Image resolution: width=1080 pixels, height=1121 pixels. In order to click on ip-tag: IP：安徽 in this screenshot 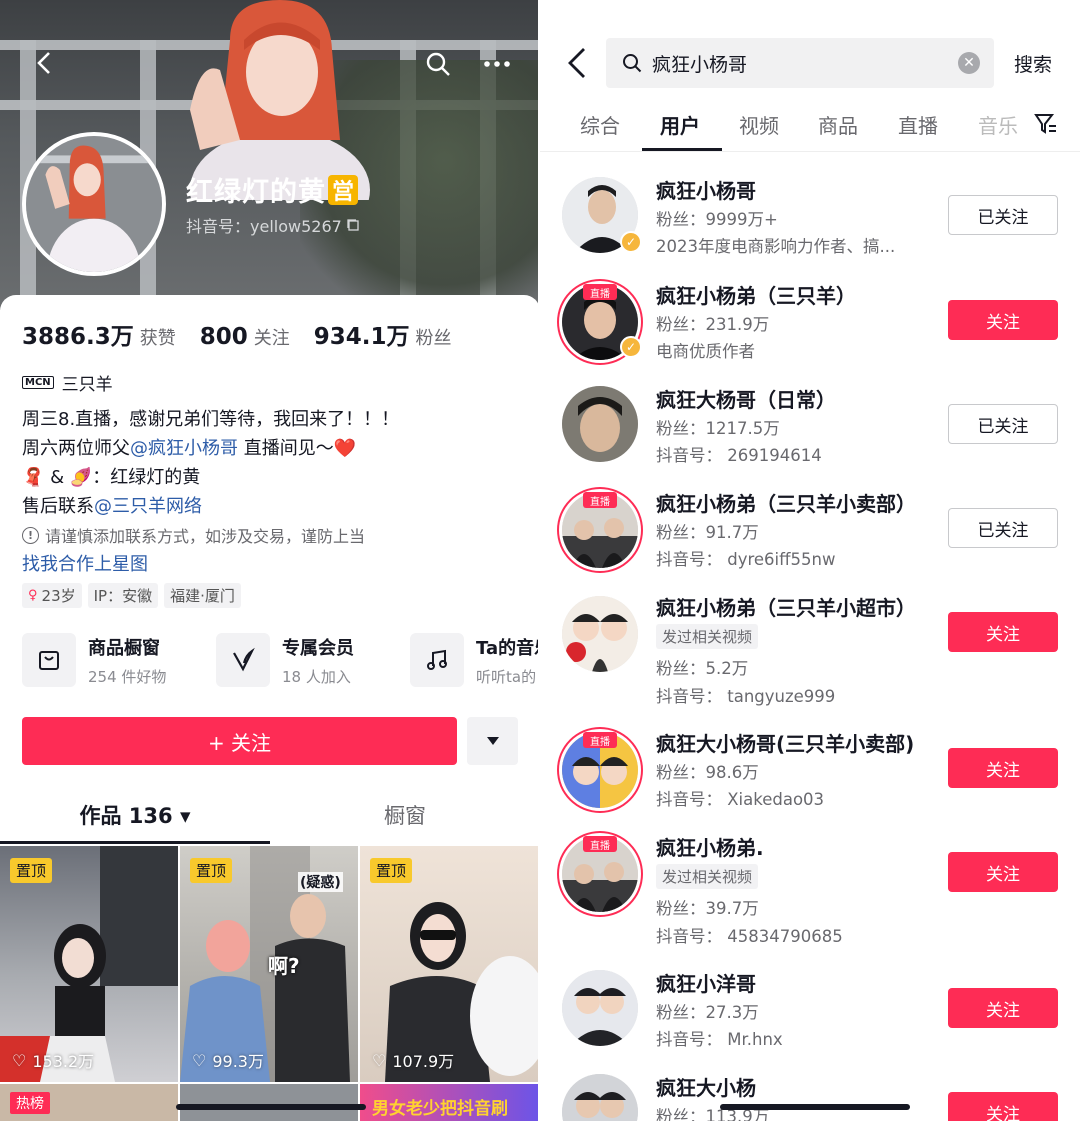, I will do `click(123, 595)`.